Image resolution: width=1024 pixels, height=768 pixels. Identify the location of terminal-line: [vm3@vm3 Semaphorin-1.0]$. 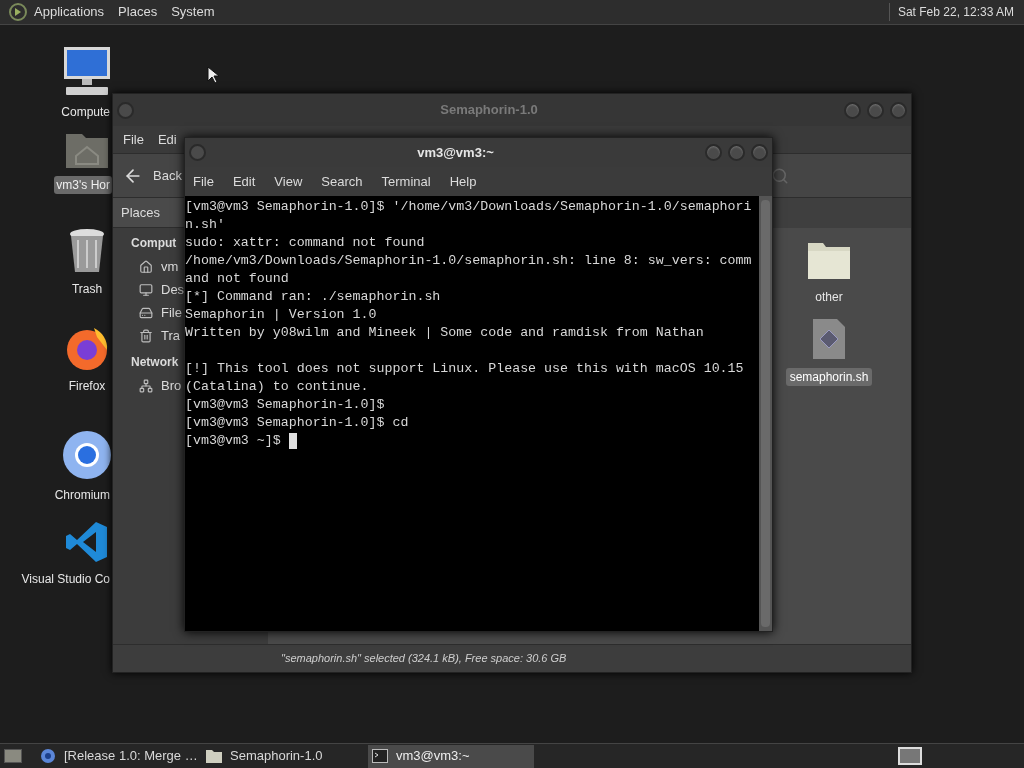
(285, 405).